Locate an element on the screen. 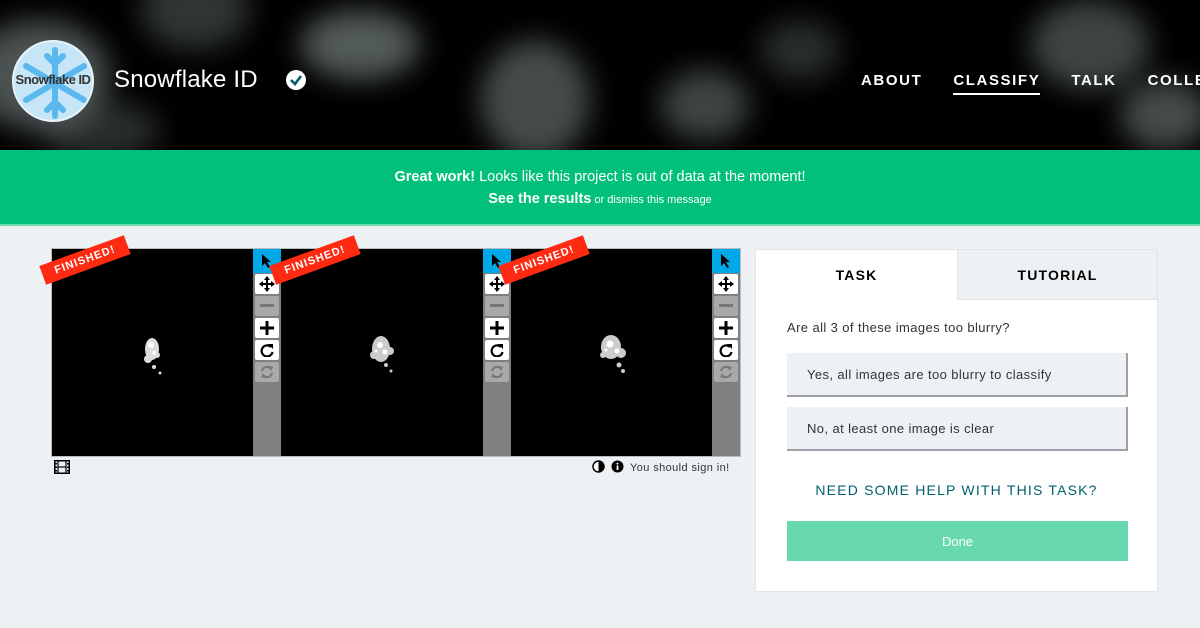 Image resolution: width=1200 pixels, height=628 pixels. pointer-tool is located at coordinates (726, 261).